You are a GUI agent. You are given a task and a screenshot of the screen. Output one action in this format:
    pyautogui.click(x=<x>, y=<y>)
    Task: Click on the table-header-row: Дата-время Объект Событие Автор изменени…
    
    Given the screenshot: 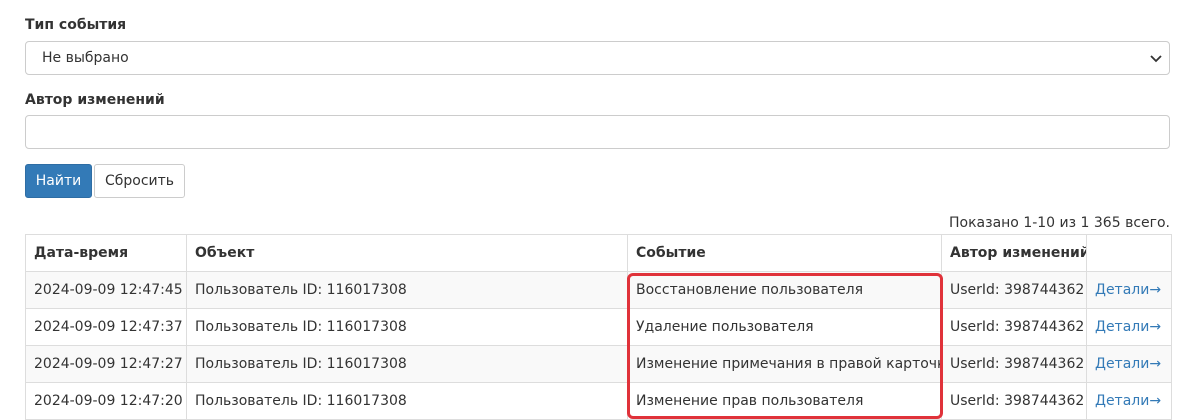 What is the action you would take?
    pyautogui.click(x=598, y=253)
    